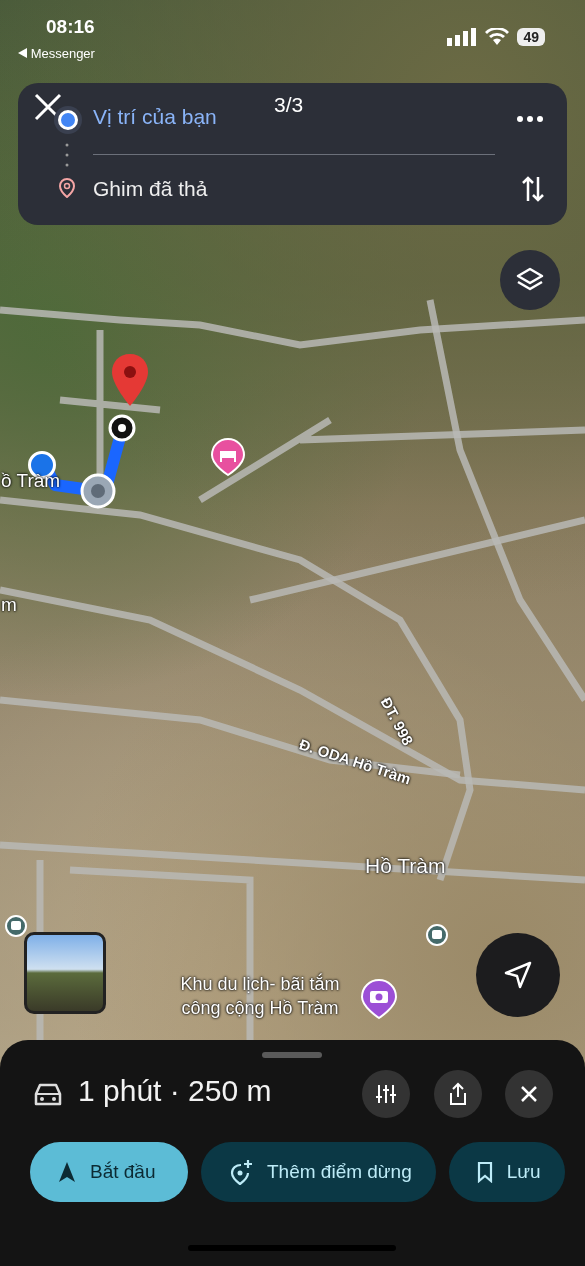 This screenshot has width=585, height=1266. What do you see at coordinates (150, 189) in the screenshot?
I see `destination-field: Ghim đã thả` at bounding box center [150, 189].